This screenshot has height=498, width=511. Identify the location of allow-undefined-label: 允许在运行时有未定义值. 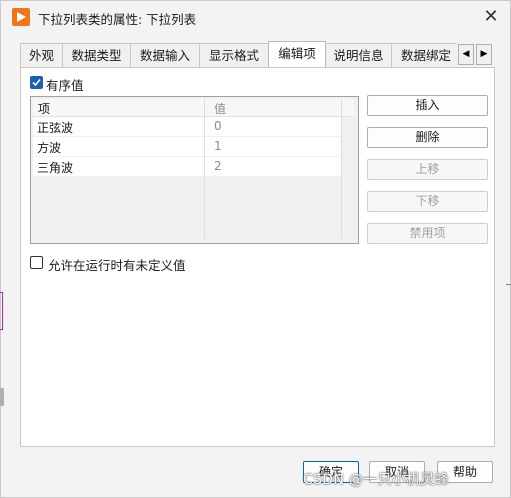
(117, 265).